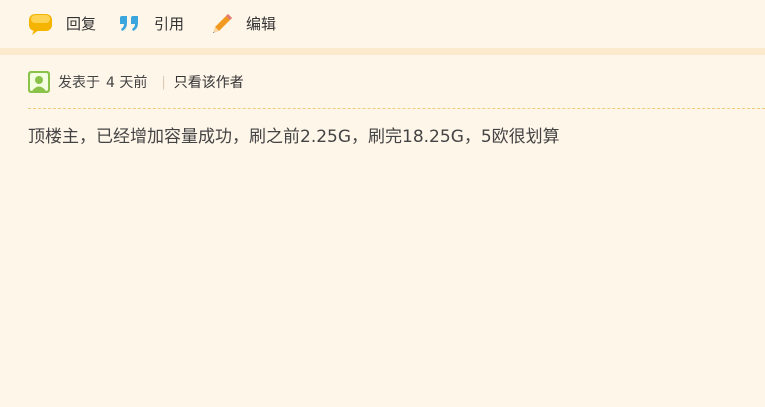 Image resolution: width=765 pixels, height=407 pixels. Describe the element at coordinates (382, 24) in the screenshot. I see `post-toolbar: 回复 引用 编辑` at that location.